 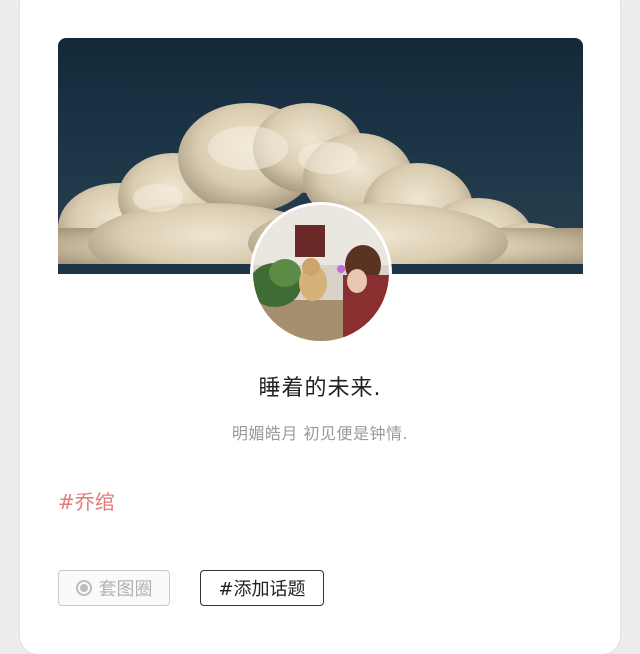 I want to click on circle-button: 套图圈, so click(x=114, y=588).